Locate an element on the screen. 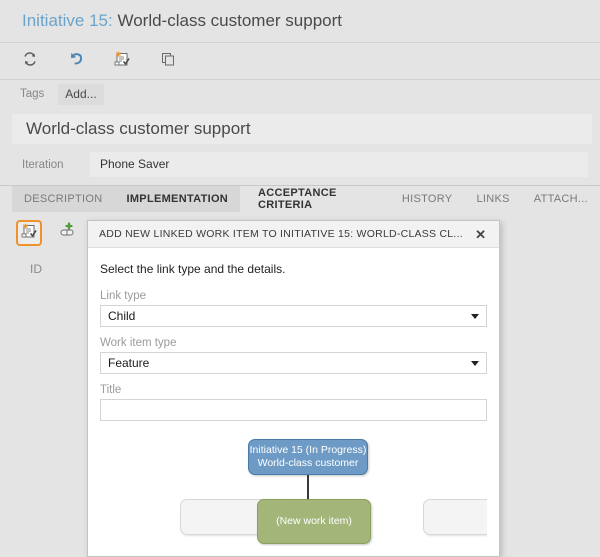  add-link-icon is located at coordinates (67, 233).